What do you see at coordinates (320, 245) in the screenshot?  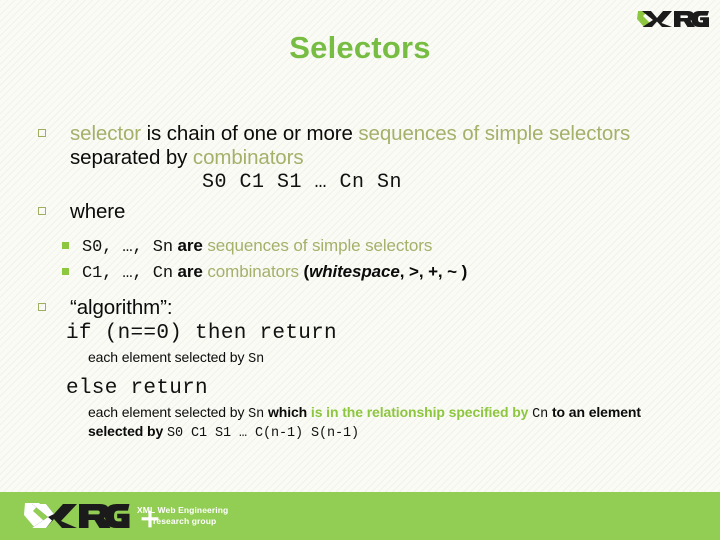 I see `term-sequences-of-simple-selectors-2: sequences of simple selectors` at bounding box center [320, 245].